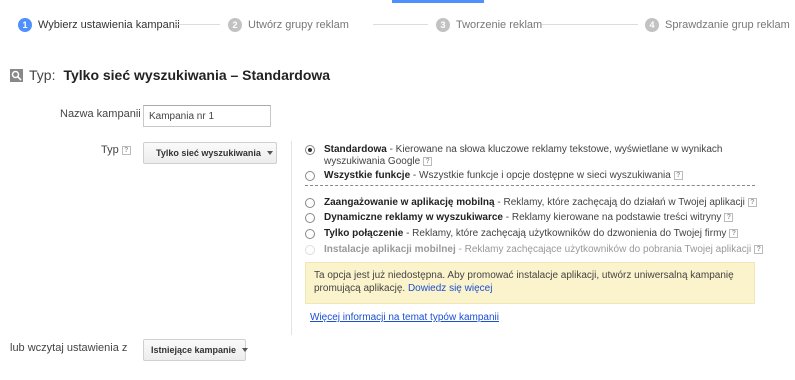 This screenshot has height=380, width=795. I want to click on step-4: 4 Sprawdzanie grup reklam, so click(717, 25).